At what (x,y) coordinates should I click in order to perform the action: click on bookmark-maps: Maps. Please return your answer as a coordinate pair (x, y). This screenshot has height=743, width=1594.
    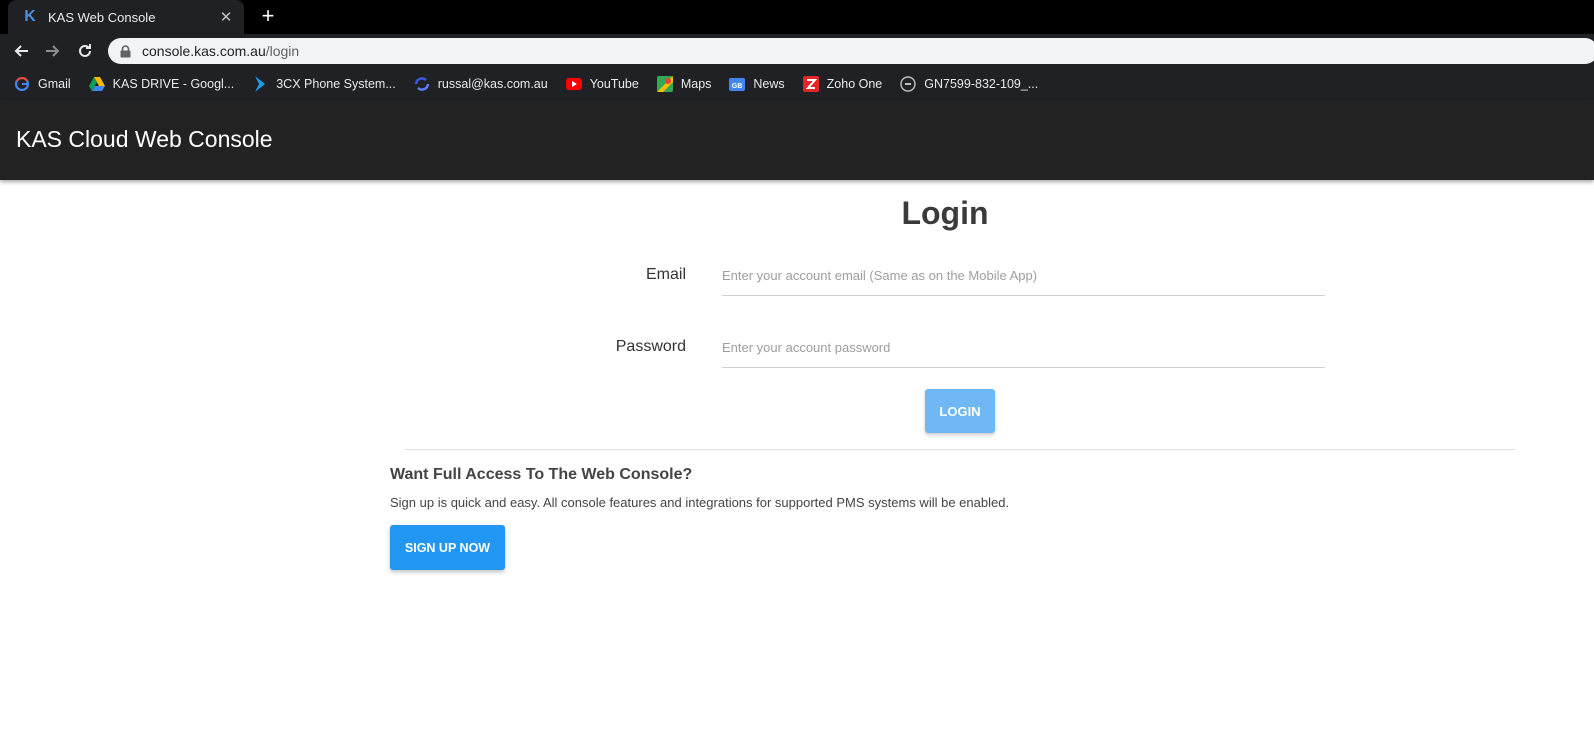
    Looking at the image, I should click on (684, 84).